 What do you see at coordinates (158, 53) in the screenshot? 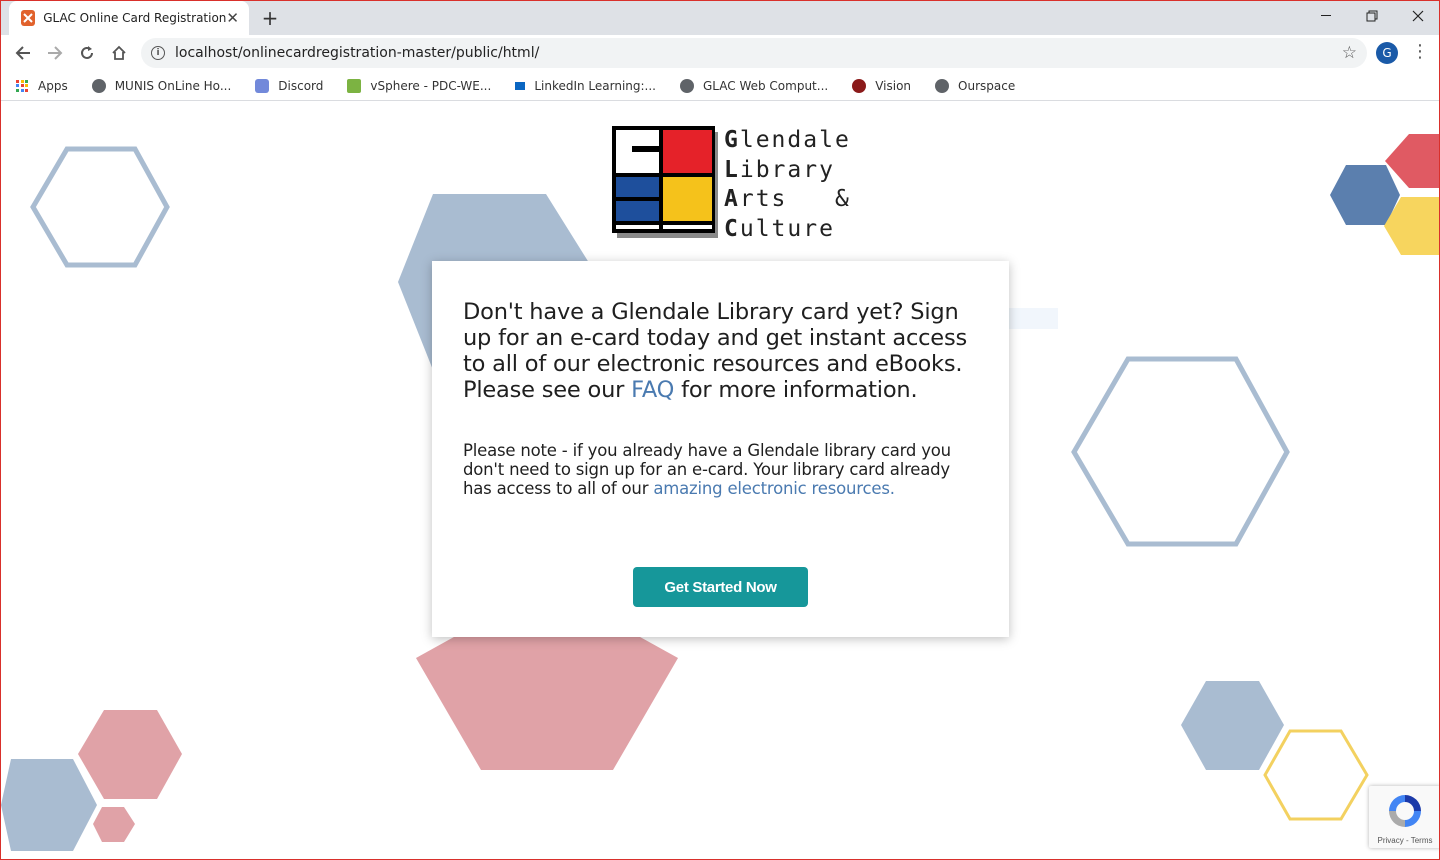
I see `info-icon: i` at bounding box center [158, 53].